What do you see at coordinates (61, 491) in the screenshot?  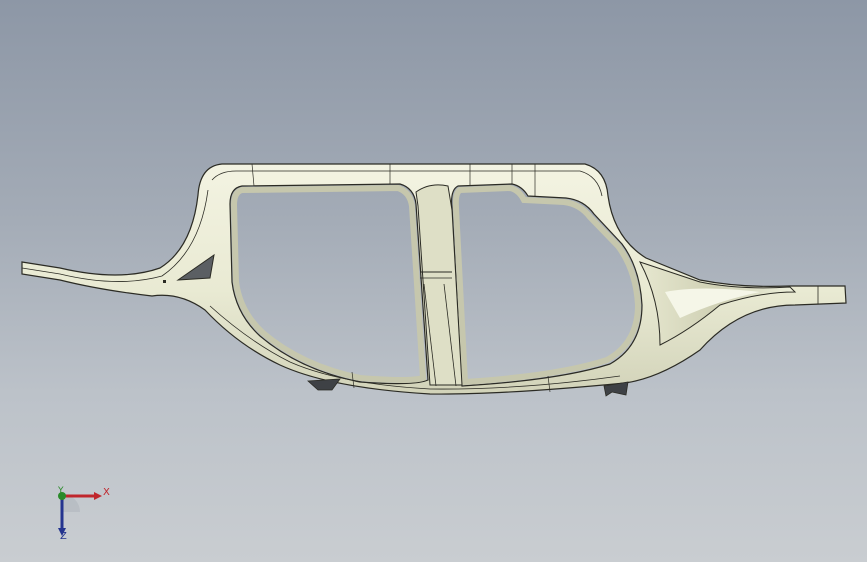 I see `y-axis-label: Y` at bounding box center [61, 491].